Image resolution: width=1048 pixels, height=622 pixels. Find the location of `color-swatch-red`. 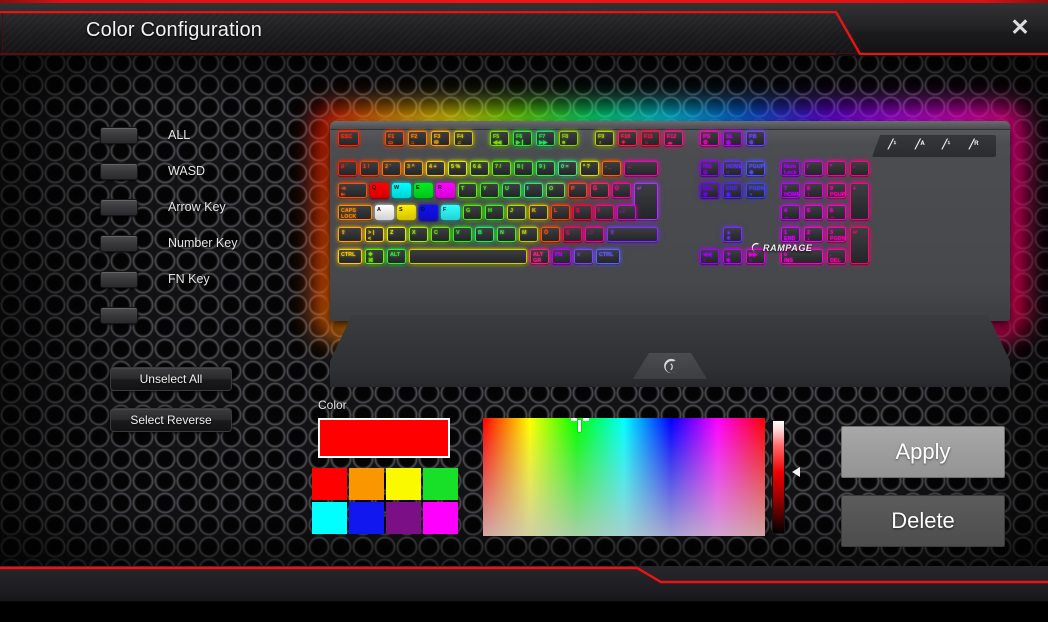

color-swatch-red is located at coordinates (329, 484).